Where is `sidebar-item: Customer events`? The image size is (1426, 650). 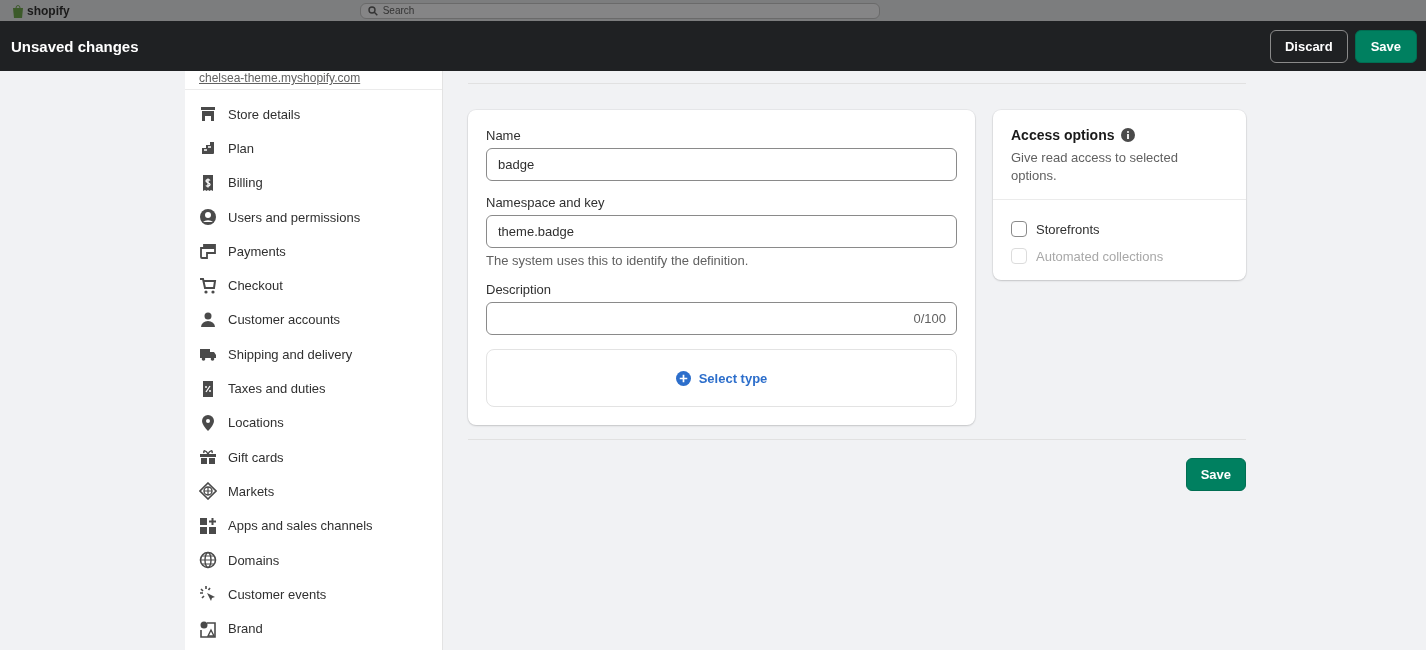
sidebar-item: Customer events is located at coordinates (313, 594).